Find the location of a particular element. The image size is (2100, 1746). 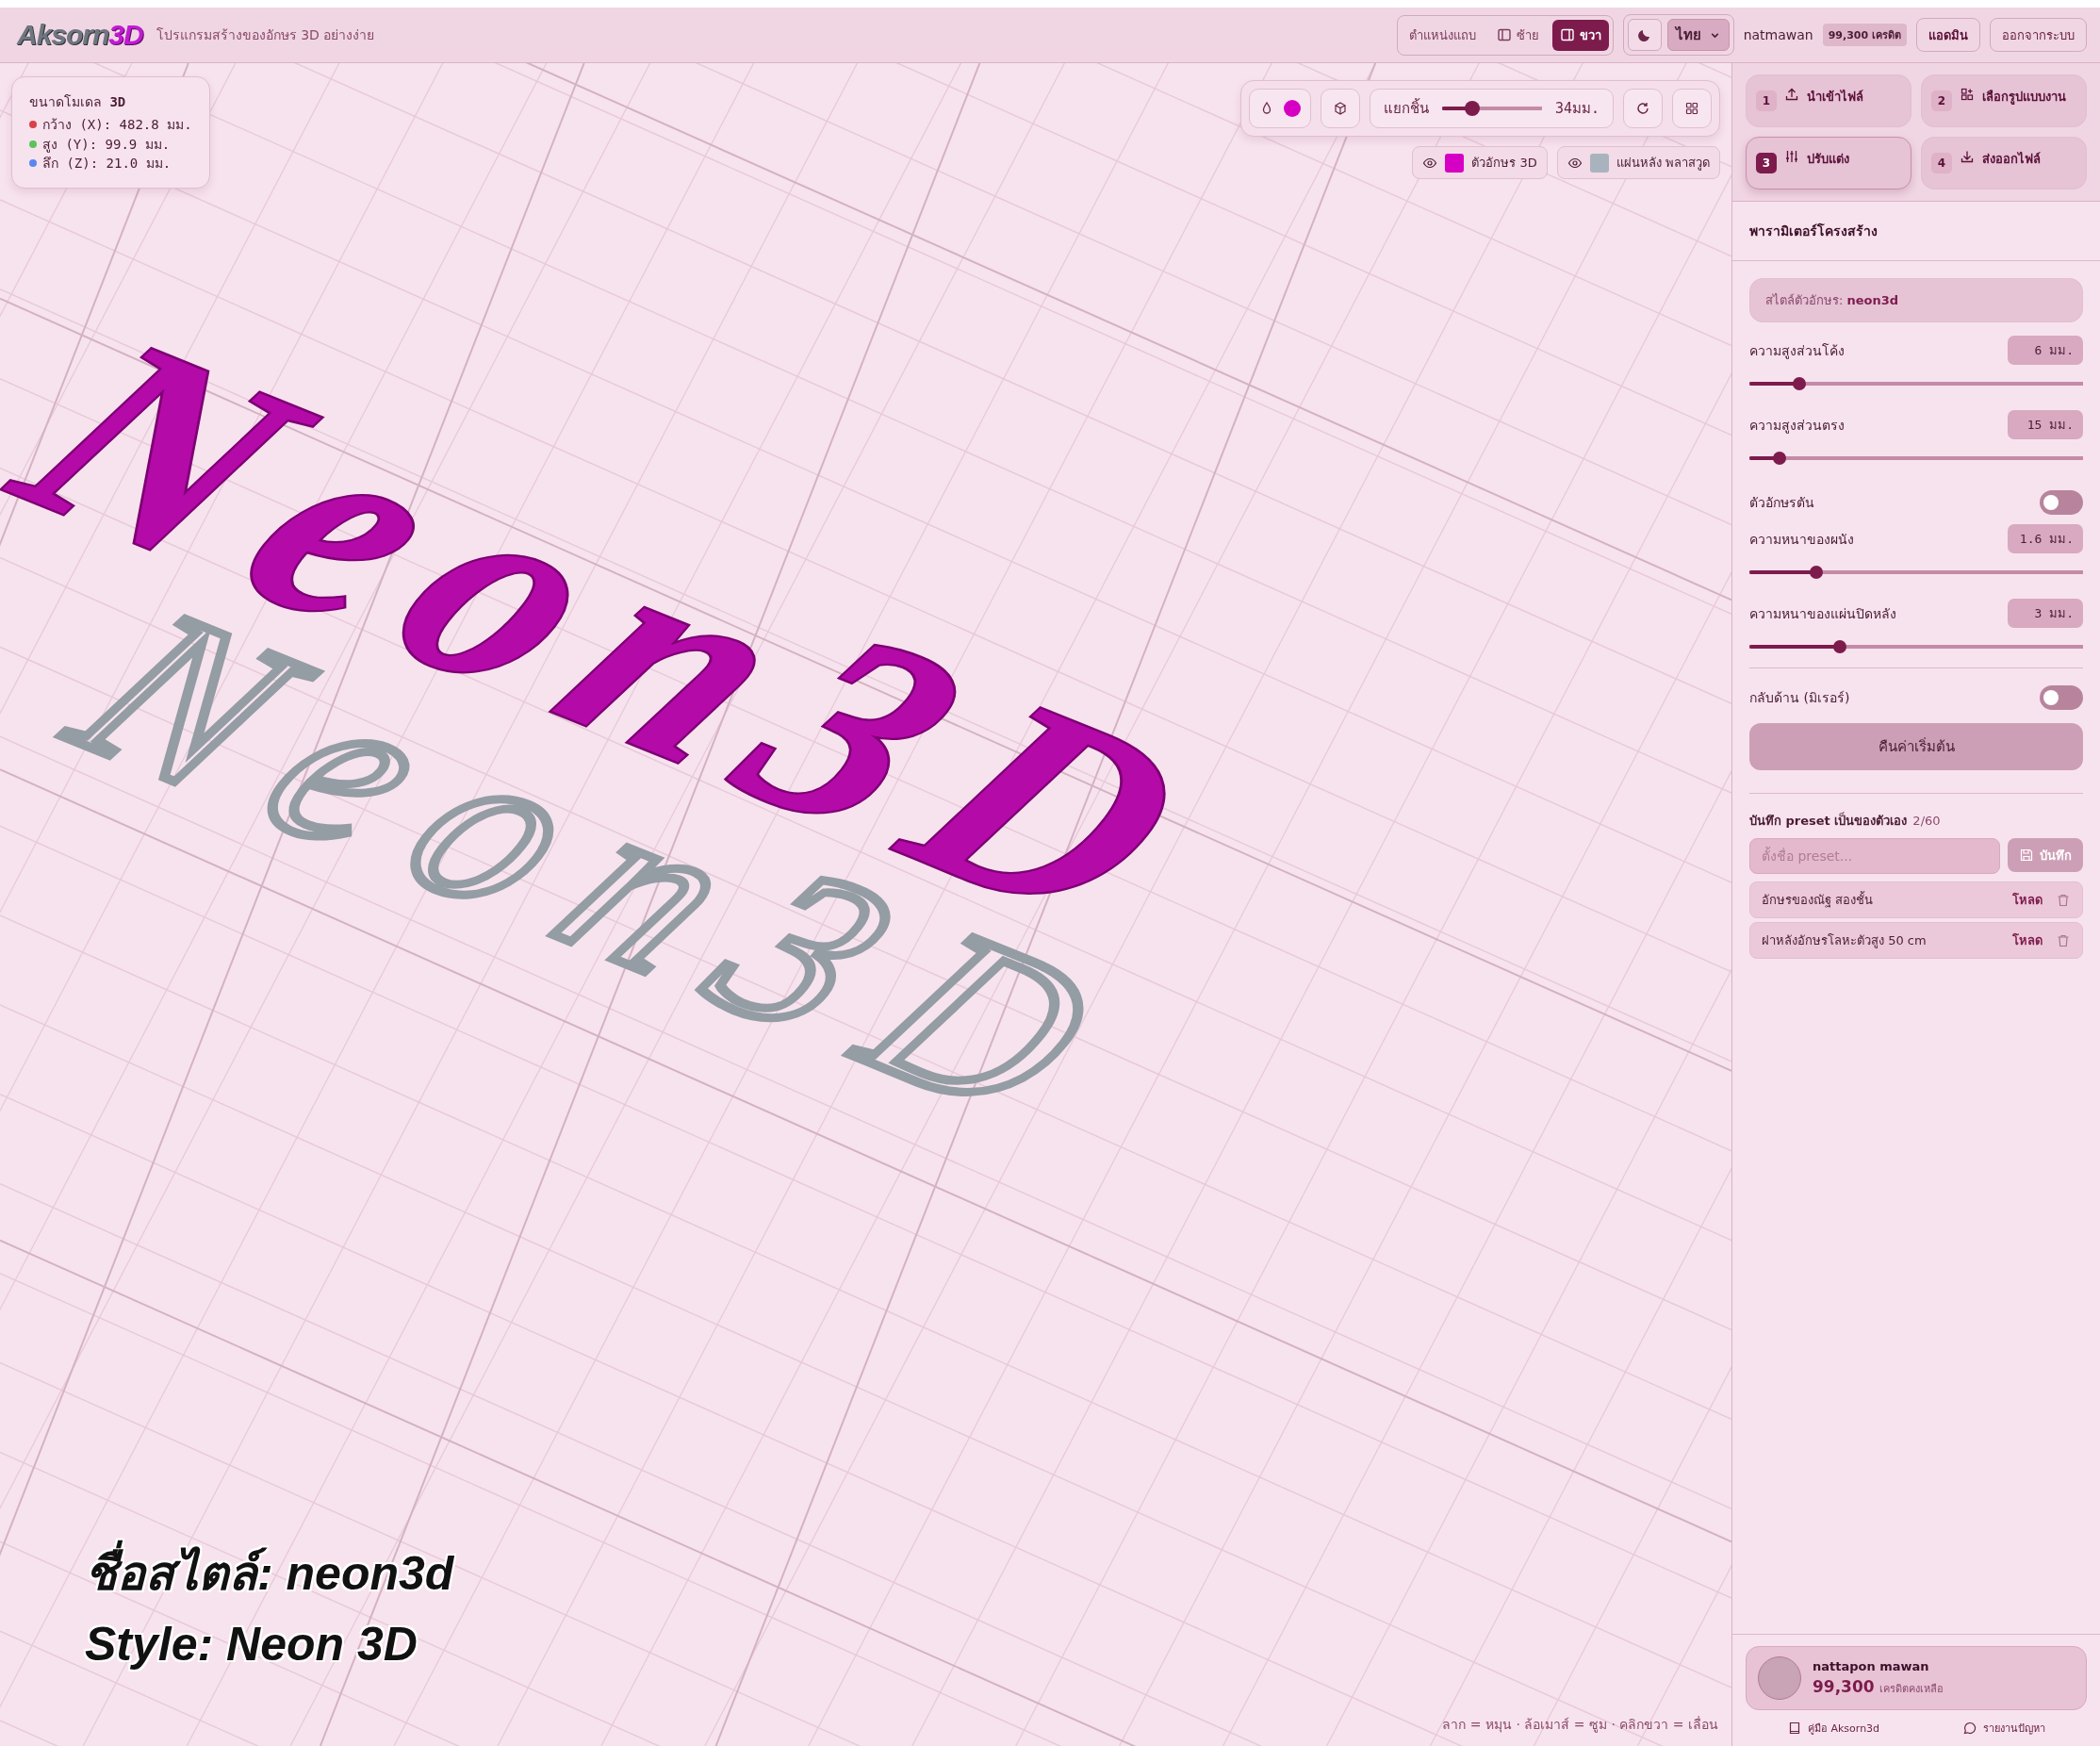

reset-view-button is located at coordinates (1643, 108).